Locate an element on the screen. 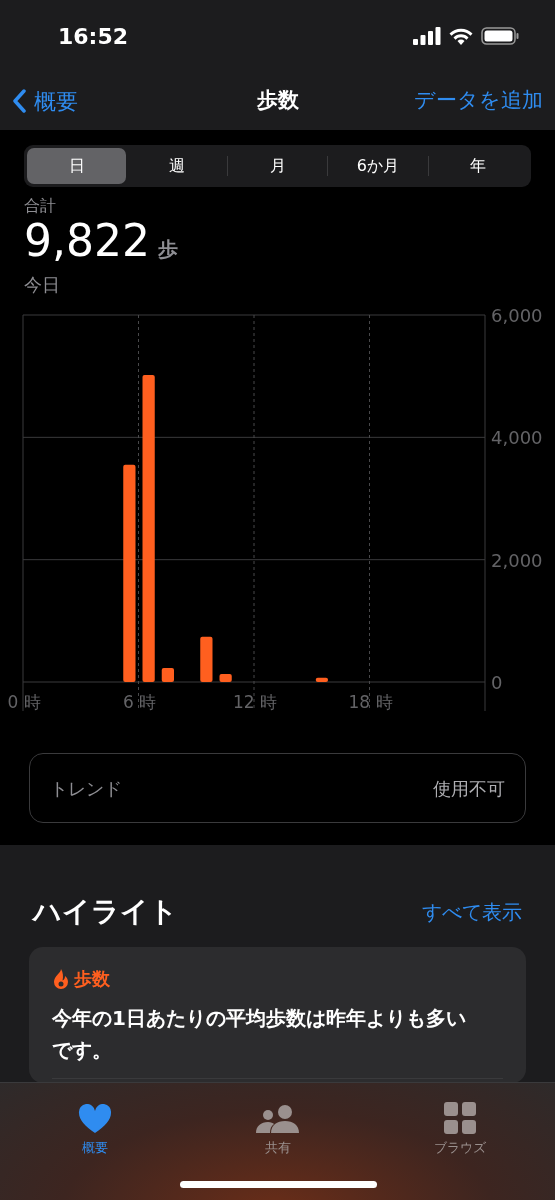 The height and width of the screenshot is (1200, 555). see-all-link: すべて表示 is located at coordinates (472, 912).